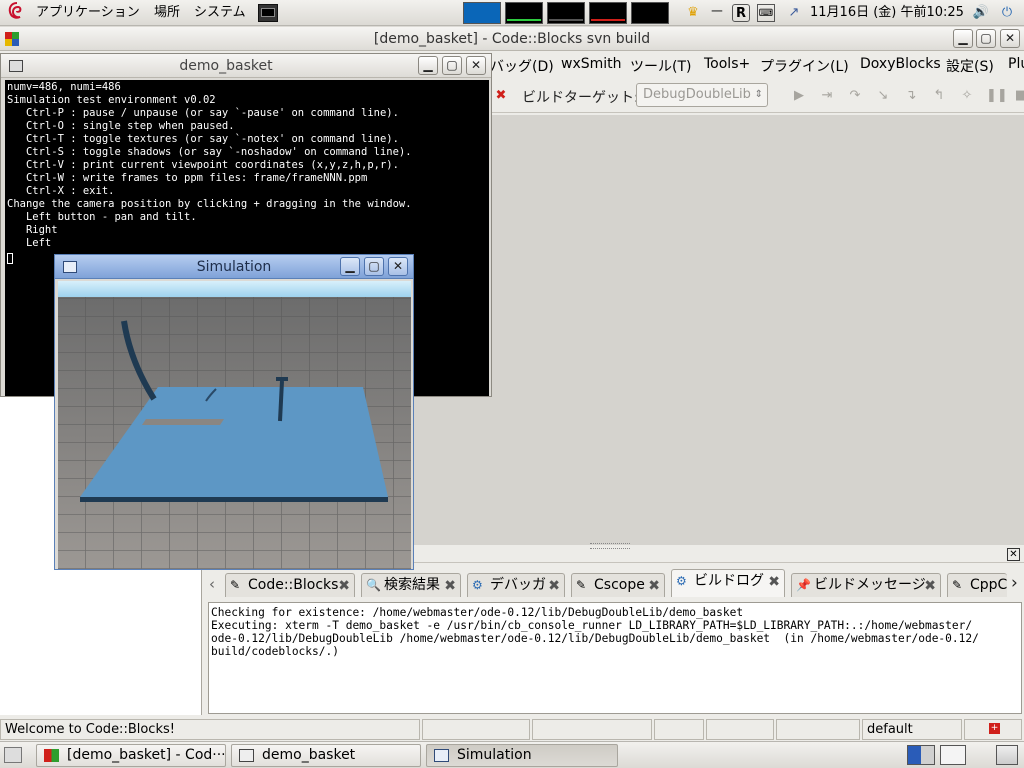 This screenshot has height=768, width=1024. What do you see at coordinates (693, 13) in the screenshot?
I see `crown-icon: ♛` at bounding box center [693, 13].